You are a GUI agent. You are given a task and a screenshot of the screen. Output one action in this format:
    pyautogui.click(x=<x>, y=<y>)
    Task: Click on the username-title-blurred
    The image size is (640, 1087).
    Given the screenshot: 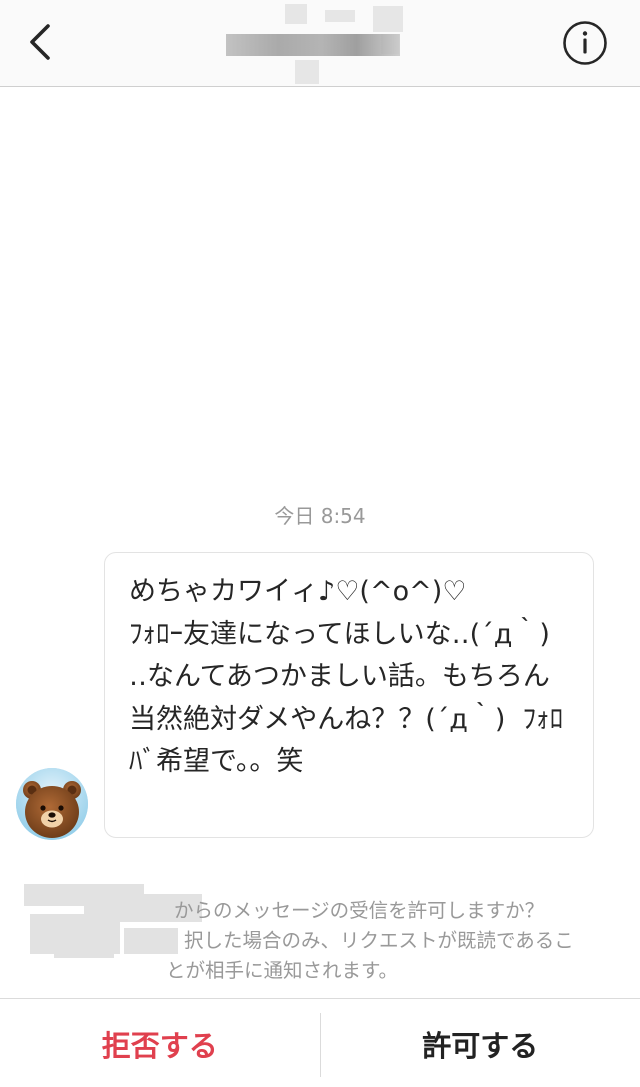 What is the action you would take?
    pyautogui.click(x=313, y=45)
    